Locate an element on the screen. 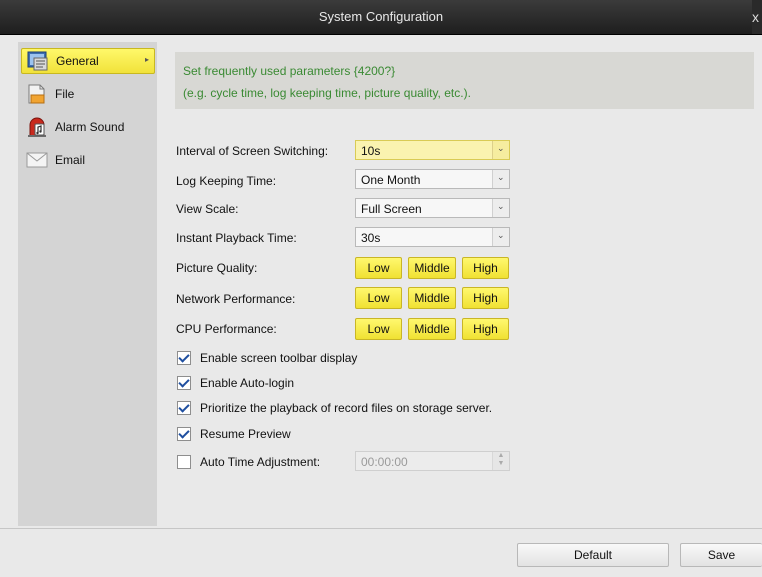  window-title: System Configuration is located at coordinates (381, 16).